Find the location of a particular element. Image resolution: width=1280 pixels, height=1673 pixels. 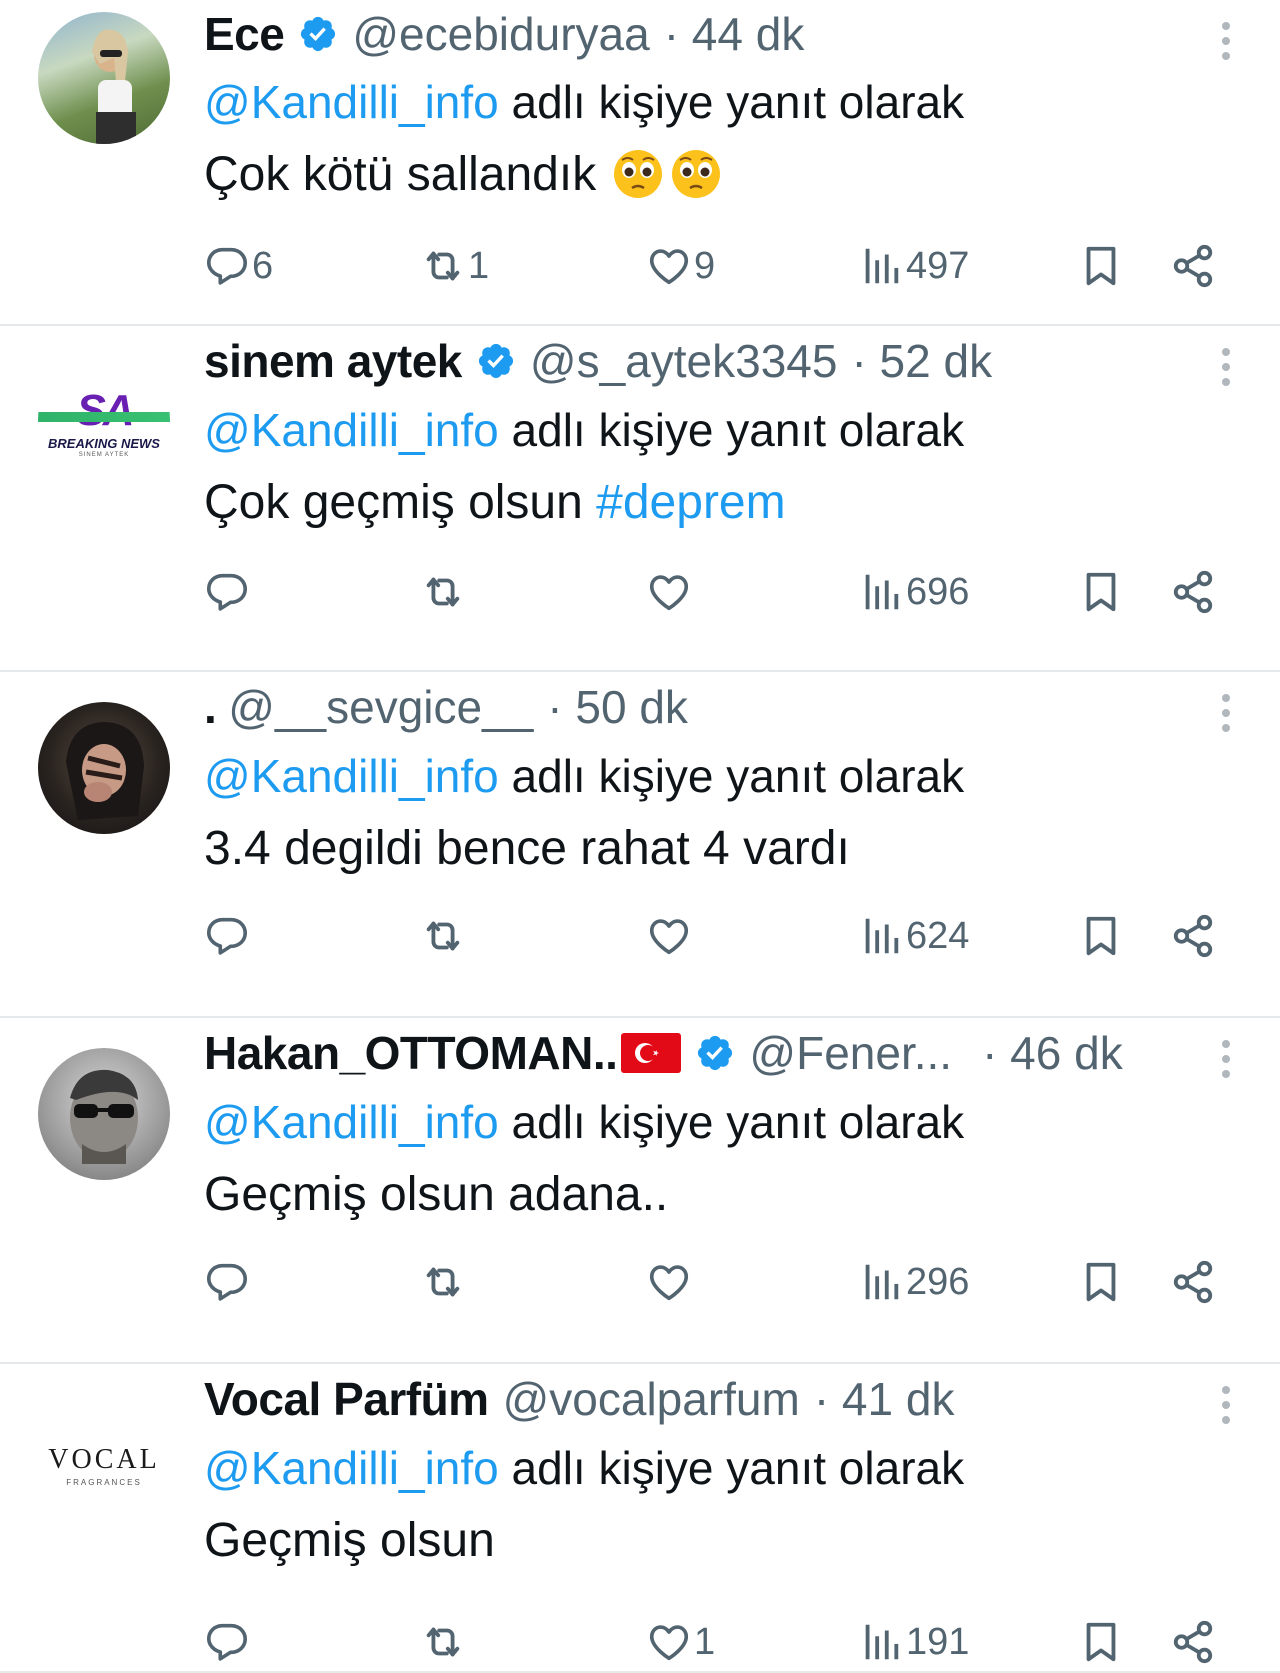

like-button: 9 is located at coordinates (680, 266).